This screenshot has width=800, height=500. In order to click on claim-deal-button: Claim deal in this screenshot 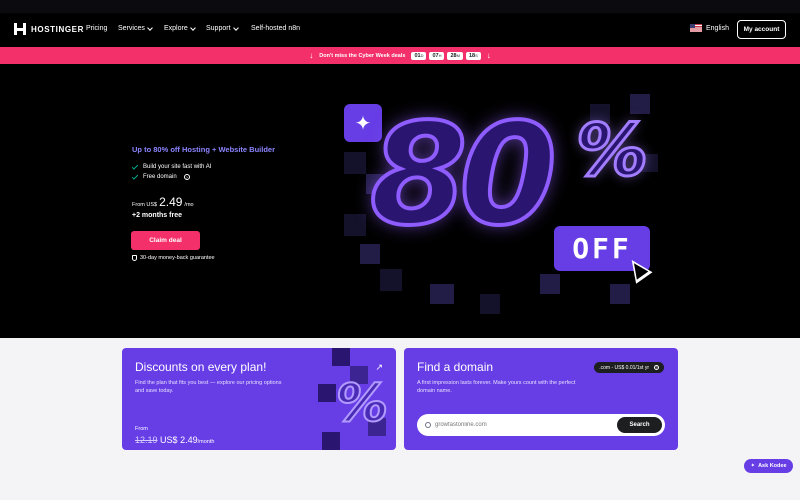, I will do `click(165, 240)`.